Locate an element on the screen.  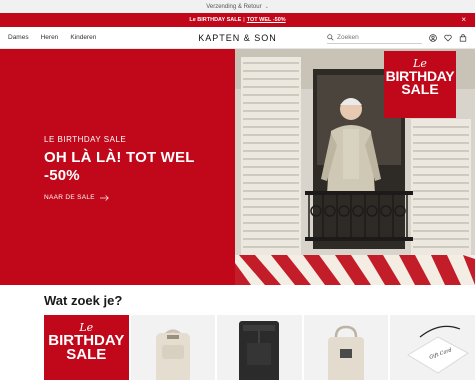
hero-headline-line2: -50% is located at coordinates (62, 175).